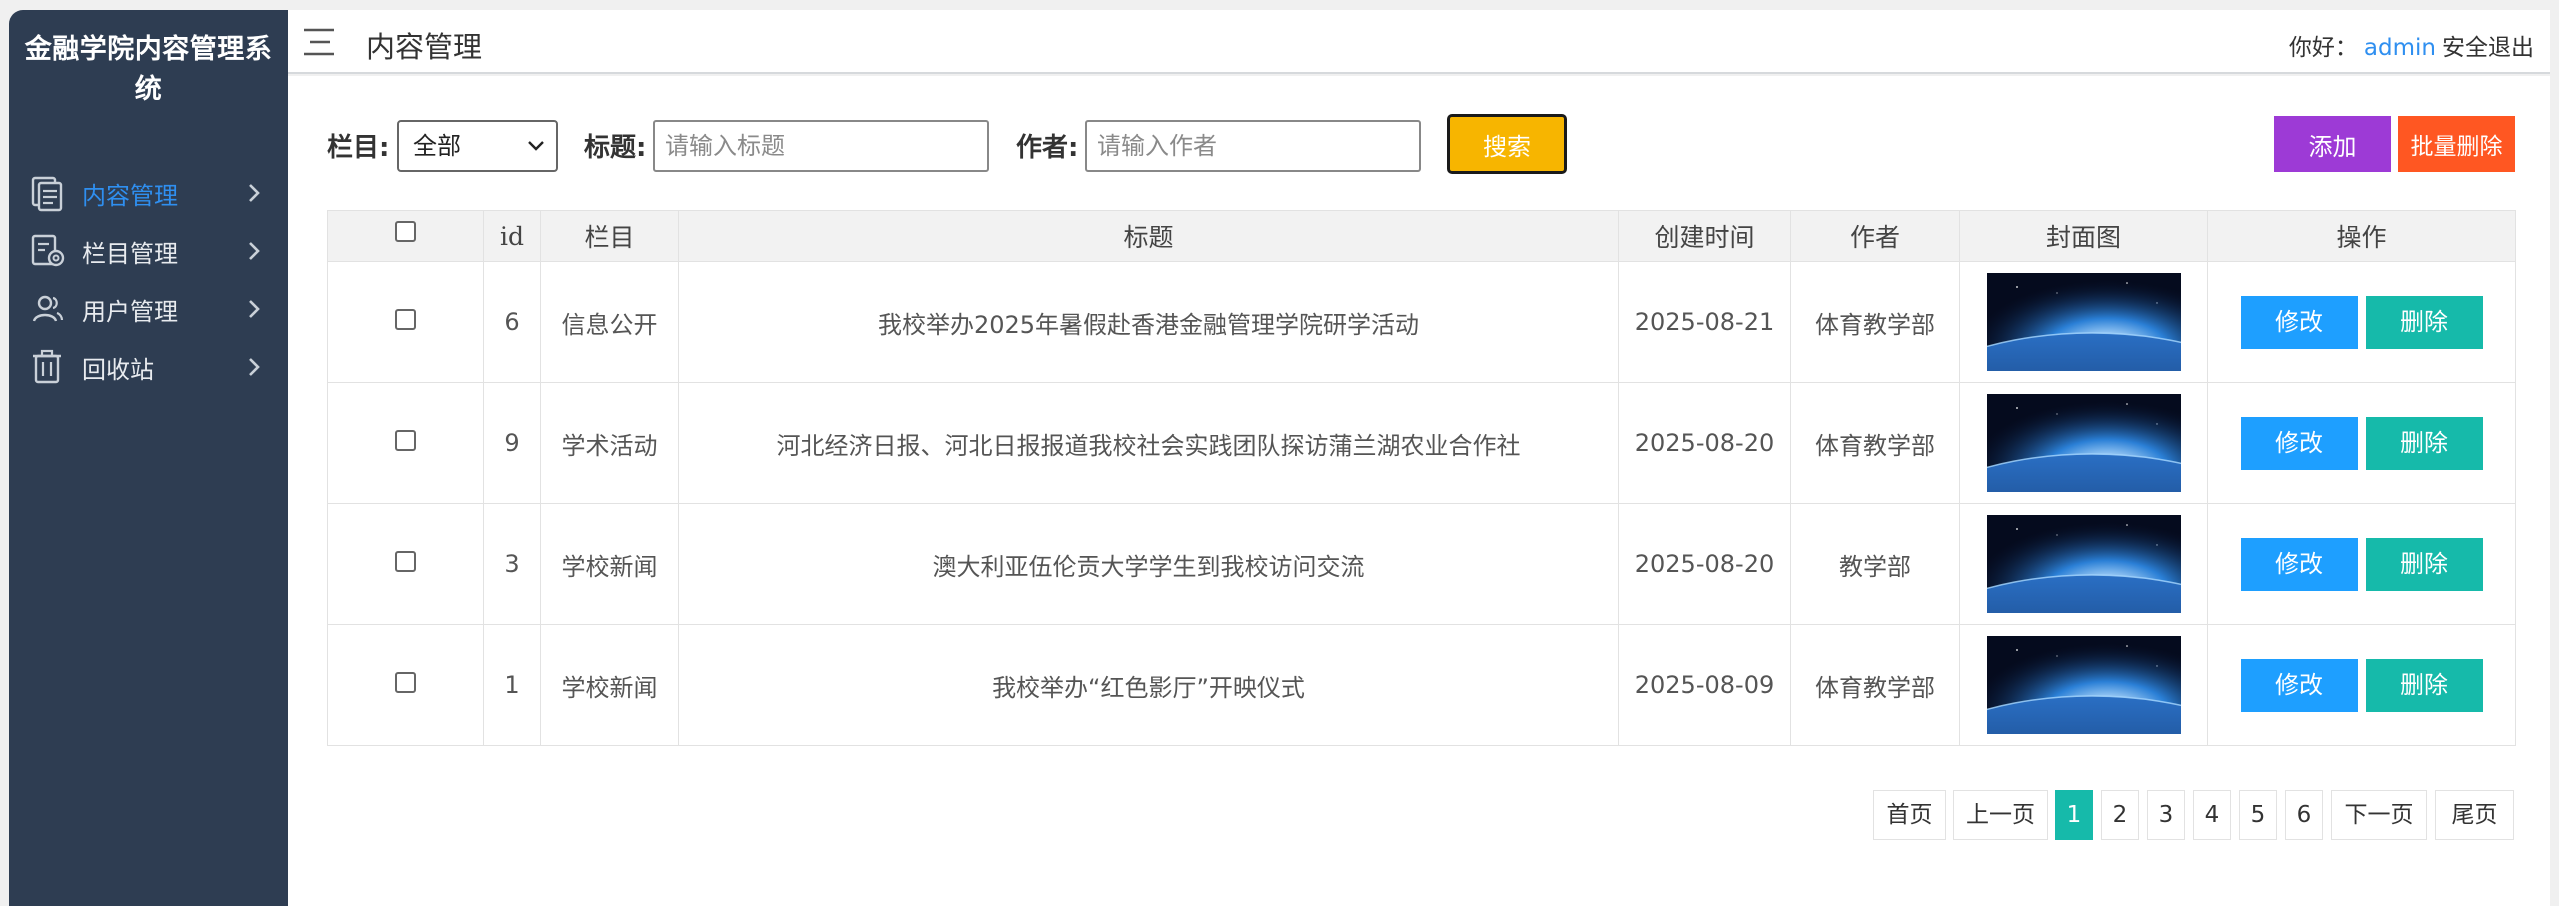 This screenshot has width=2559, height=906. Describe the element at coordinates (477, 146) in the screenshot. I see `column-select: 全部` at that location.